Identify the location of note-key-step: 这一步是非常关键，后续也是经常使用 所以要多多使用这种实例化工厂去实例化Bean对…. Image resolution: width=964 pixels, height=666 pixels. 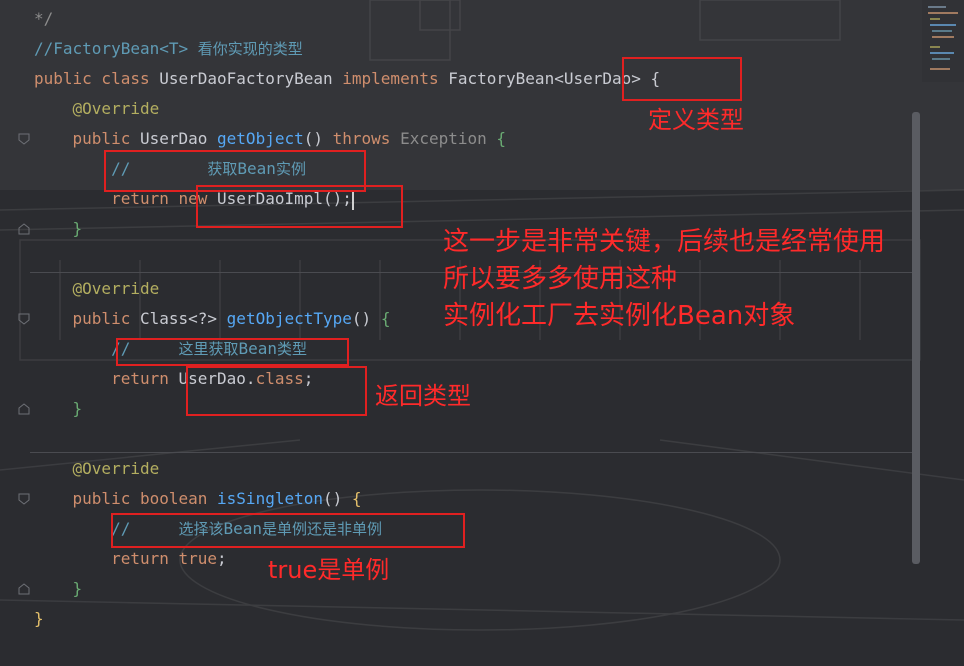
(664, 279).